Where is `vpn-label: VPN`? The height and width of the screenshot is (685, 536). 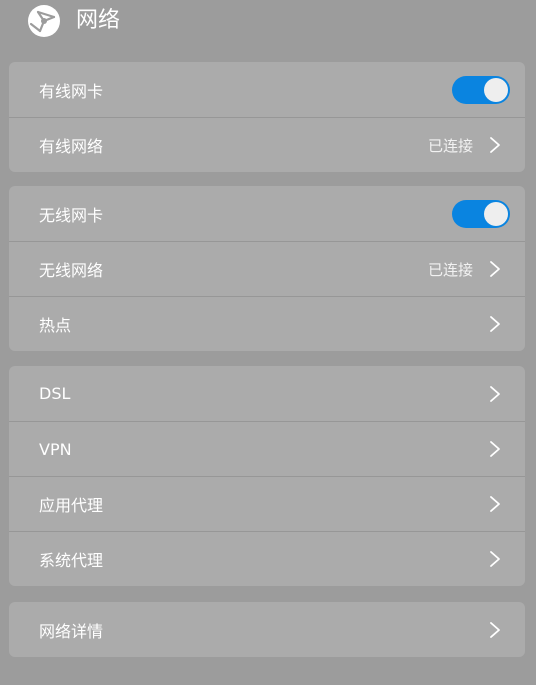
vpn-label: VPN is located at coordinates (55, 449).